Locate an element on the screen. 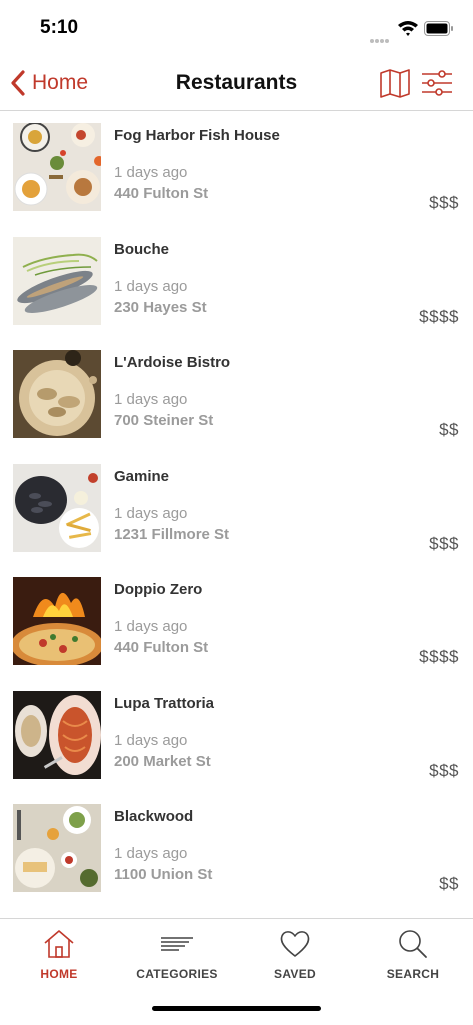 The width and height of the screenshot is (473, 1025). restaurant-name: Gamine is located at coordinates (142, 476).